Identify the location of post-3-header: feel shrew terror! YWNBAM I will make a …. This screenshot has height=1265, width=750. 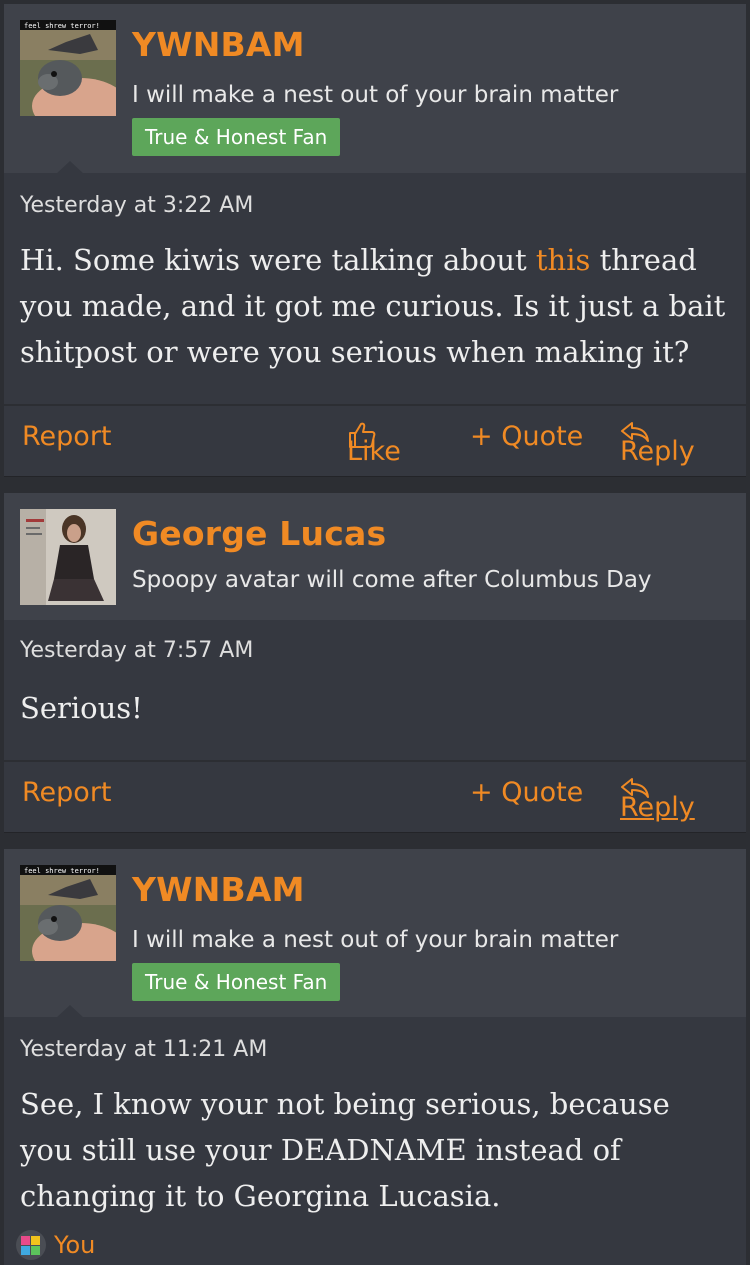
(375, 933).